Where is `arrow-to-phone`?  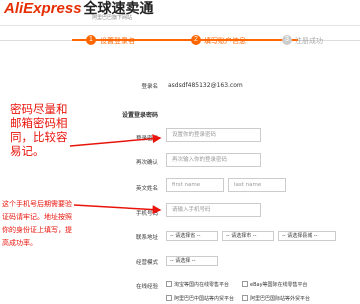 arrow-to-phone is located at coordinates (117, 209).